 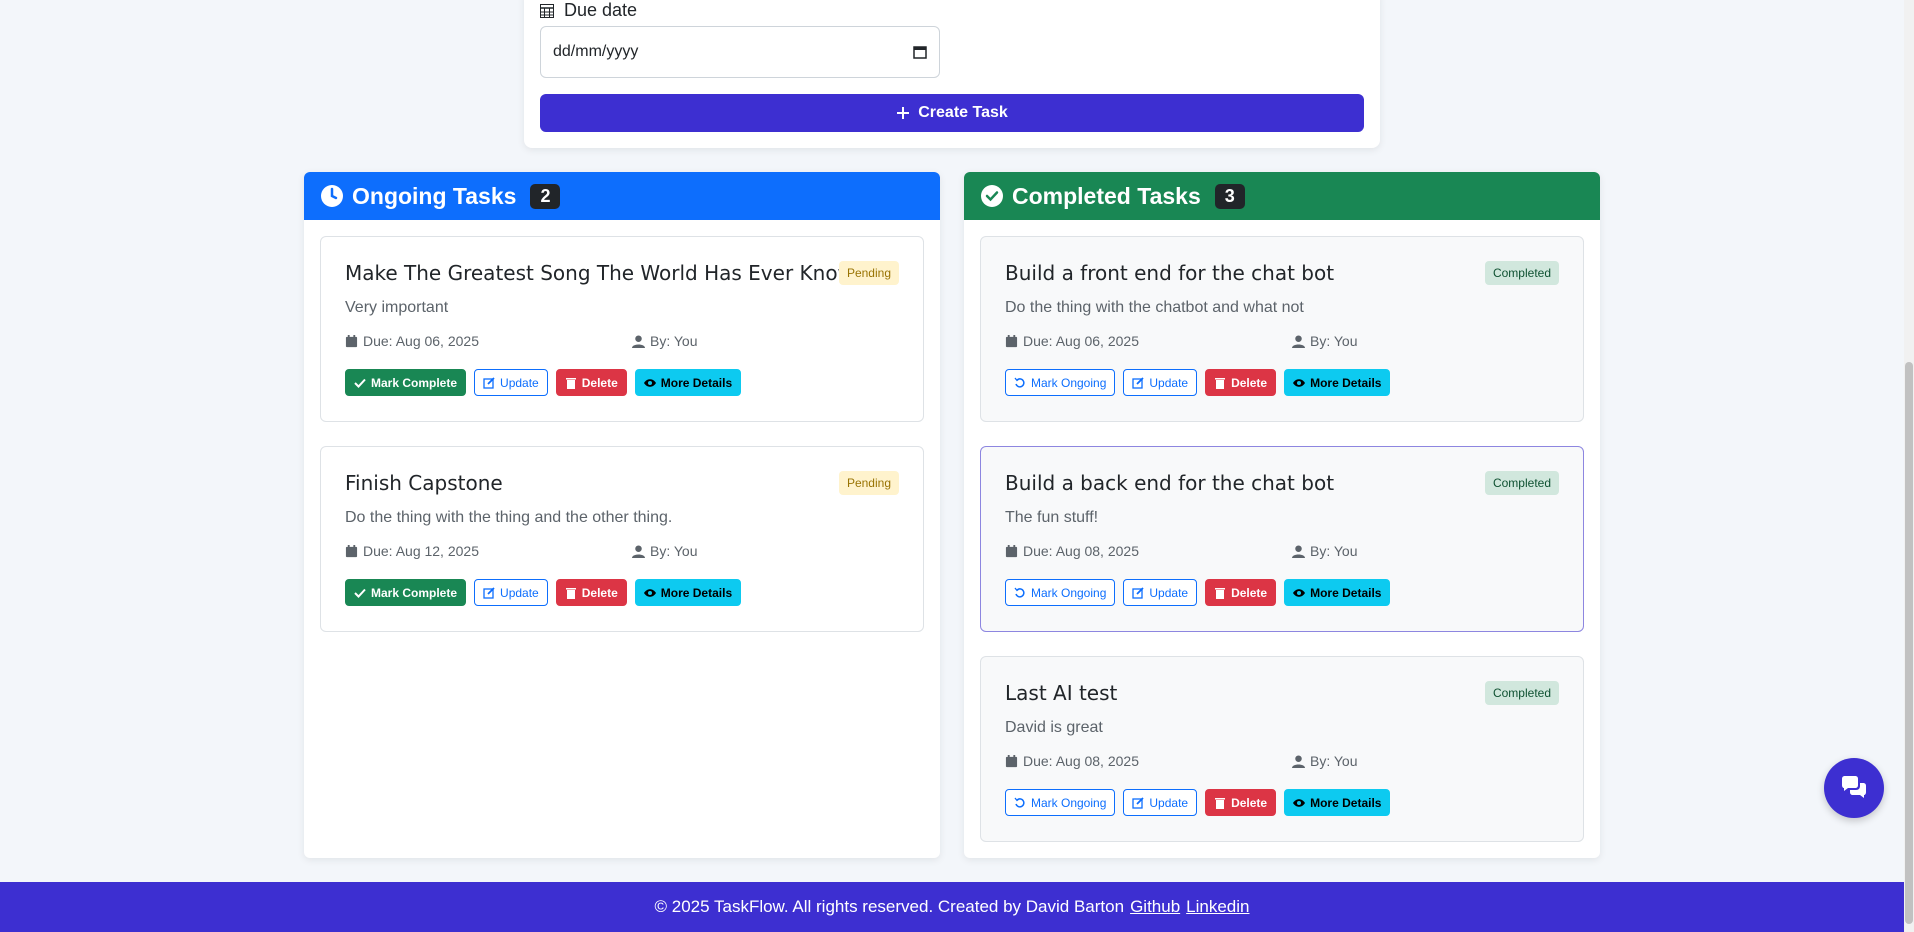 I want to click on ongoing-tasks-header: Ongoing Tasks 2, so click(x=622, y=196).